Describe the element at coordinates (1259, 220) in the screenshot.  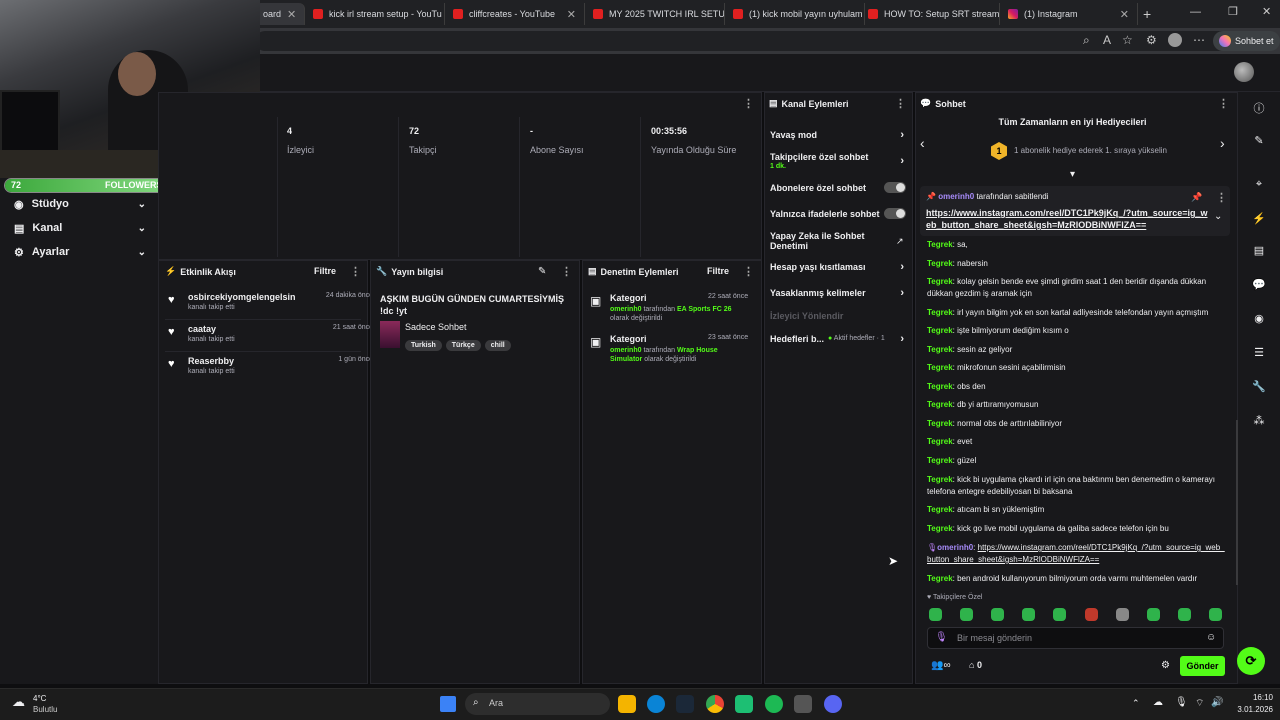
I see `lightning-icon: ⚡` at that location.